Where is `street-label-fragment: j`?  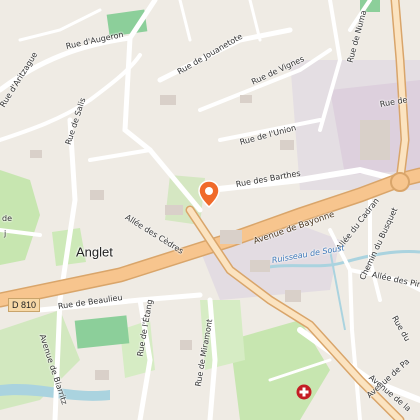
street-label-fragment: j is located at coordinates (5, 233).